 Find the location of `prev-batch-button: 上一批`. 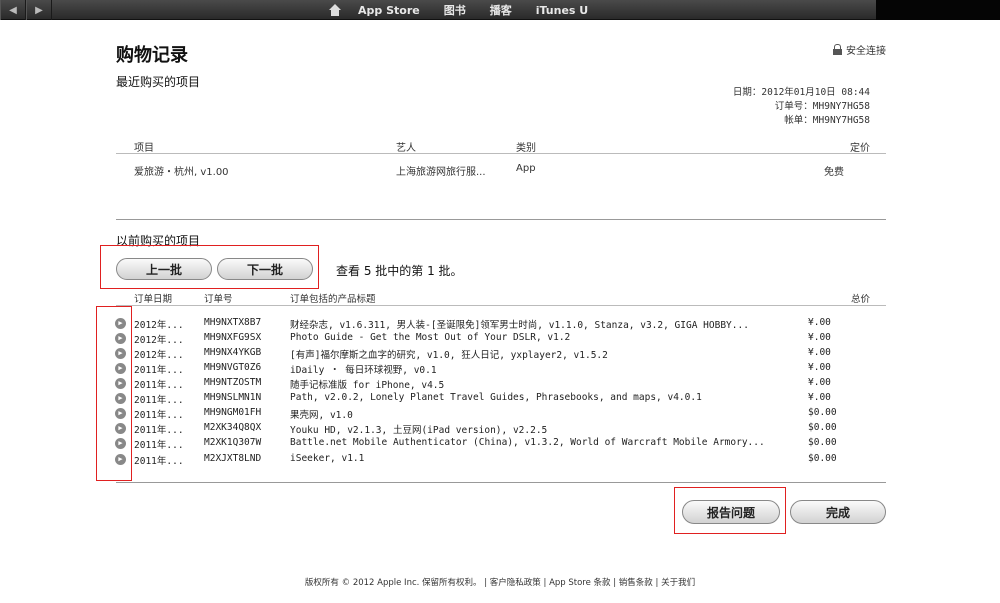

prev-batch-button: 上一批 is located at coordinates (164, 269).